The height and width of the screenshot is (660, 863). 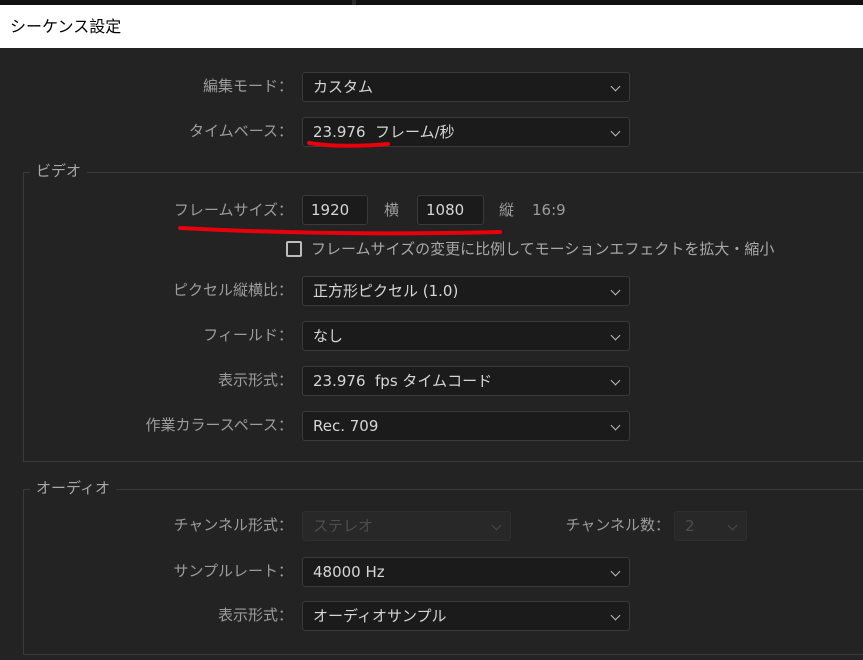 I want to click on red-annotation-overlay, so click(x=340, y=188).